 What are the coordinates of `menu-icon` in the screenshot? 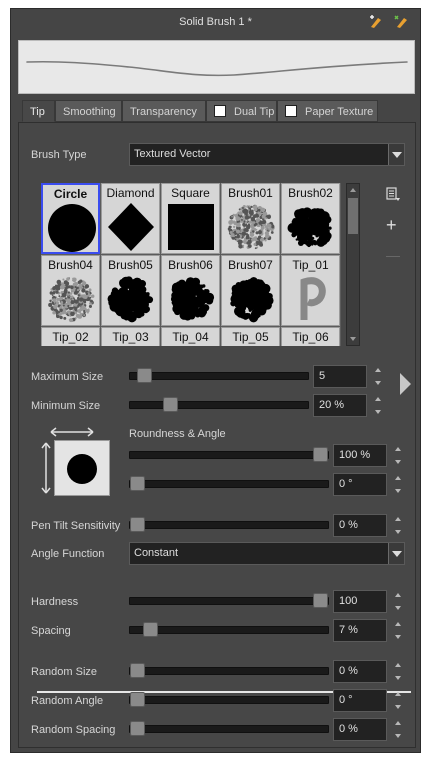 It's located at (393, 195).